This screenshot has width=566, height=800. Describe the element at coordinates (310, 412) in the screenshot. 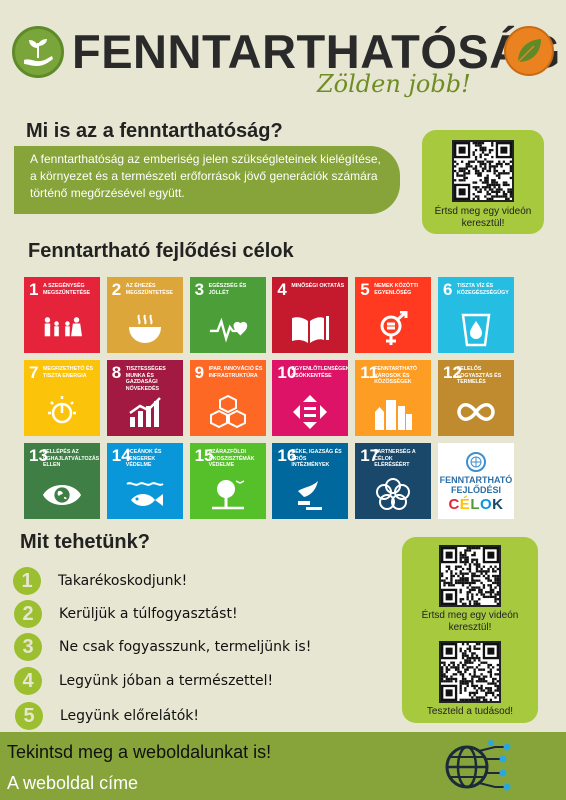

I see `equality-arrows-icon` at that location.